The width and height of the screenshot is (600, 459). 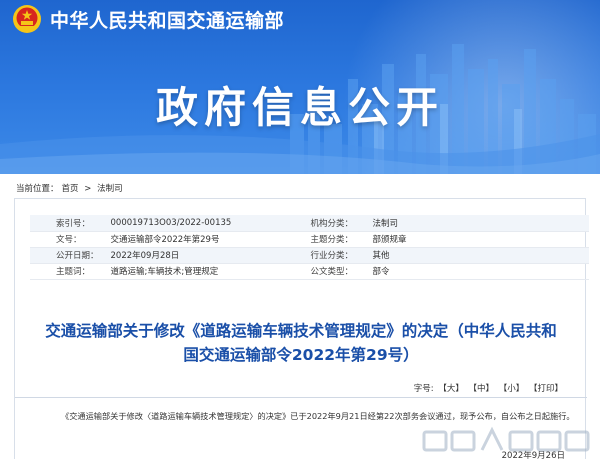 What do you see at coordinates (167, 19) in the screenshot?
I see `org-name: 中华人民共和国交通运输部` at bounding box center [167, 19].